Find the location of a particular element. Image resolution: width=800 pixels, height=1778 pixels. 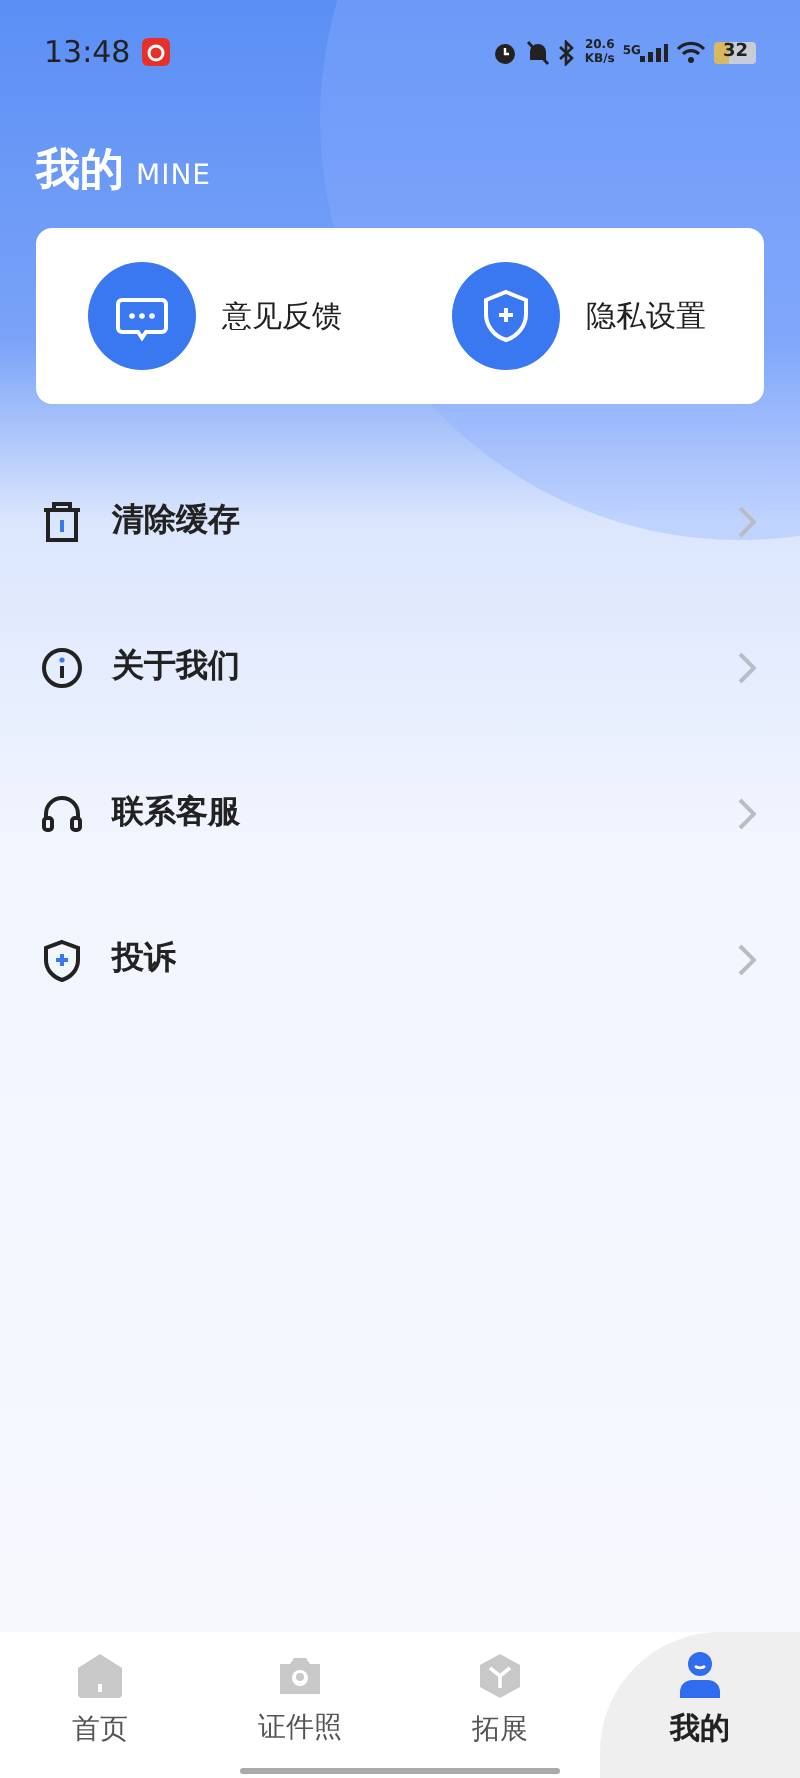

menu-item-label: 投诉 is located at coordinates (145, 959).